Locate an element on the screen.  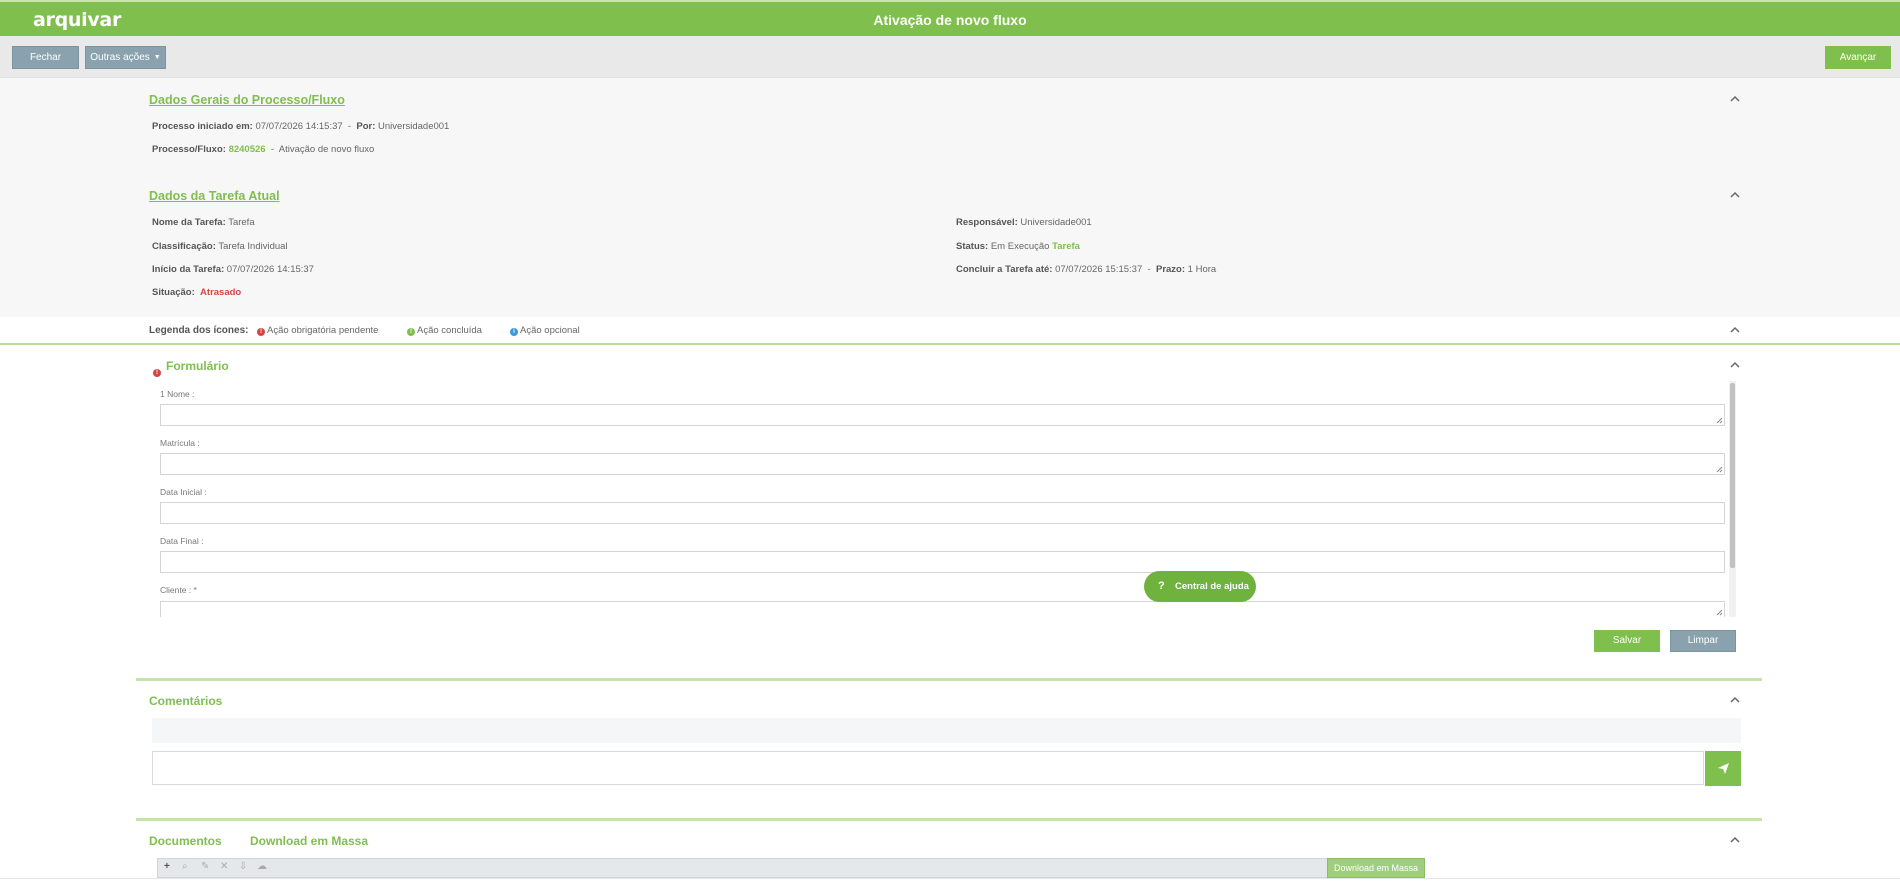
task-status-label: Status: is located at coordinates (972, 246).